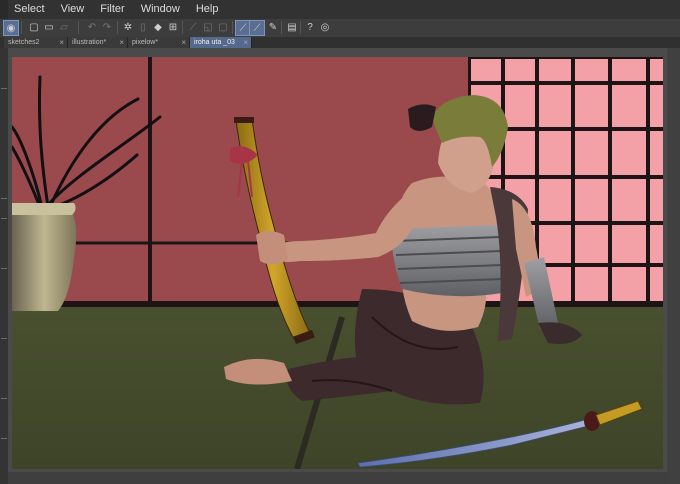  Describe the element at coordinates (223, 27) in the screenshot. I see `lasso-icon: ▢` at that location.